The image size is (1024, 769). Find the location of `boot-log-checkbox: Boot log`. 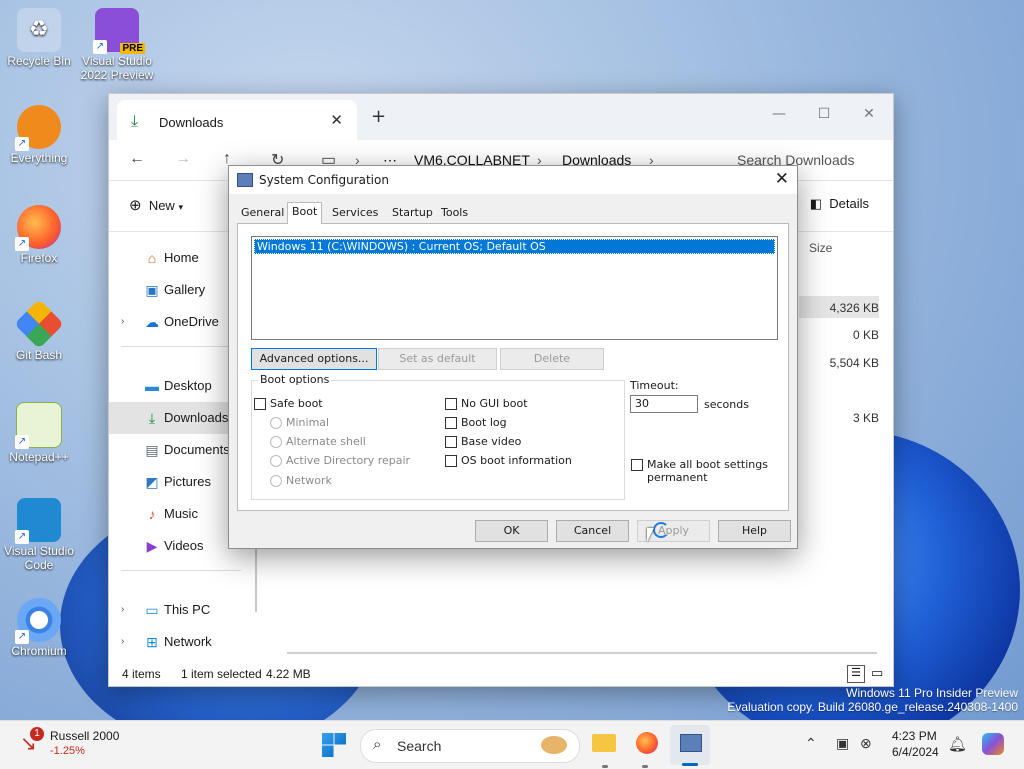

boot-log-checkbox: Boot log is located at coordinates (476, 422).